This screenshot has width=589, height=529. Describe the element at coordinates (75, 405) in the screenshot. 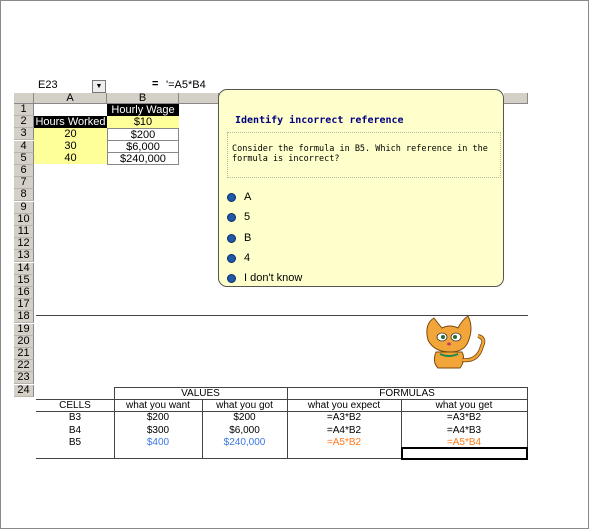

I see `col-header-cells: CELLS` at that location.